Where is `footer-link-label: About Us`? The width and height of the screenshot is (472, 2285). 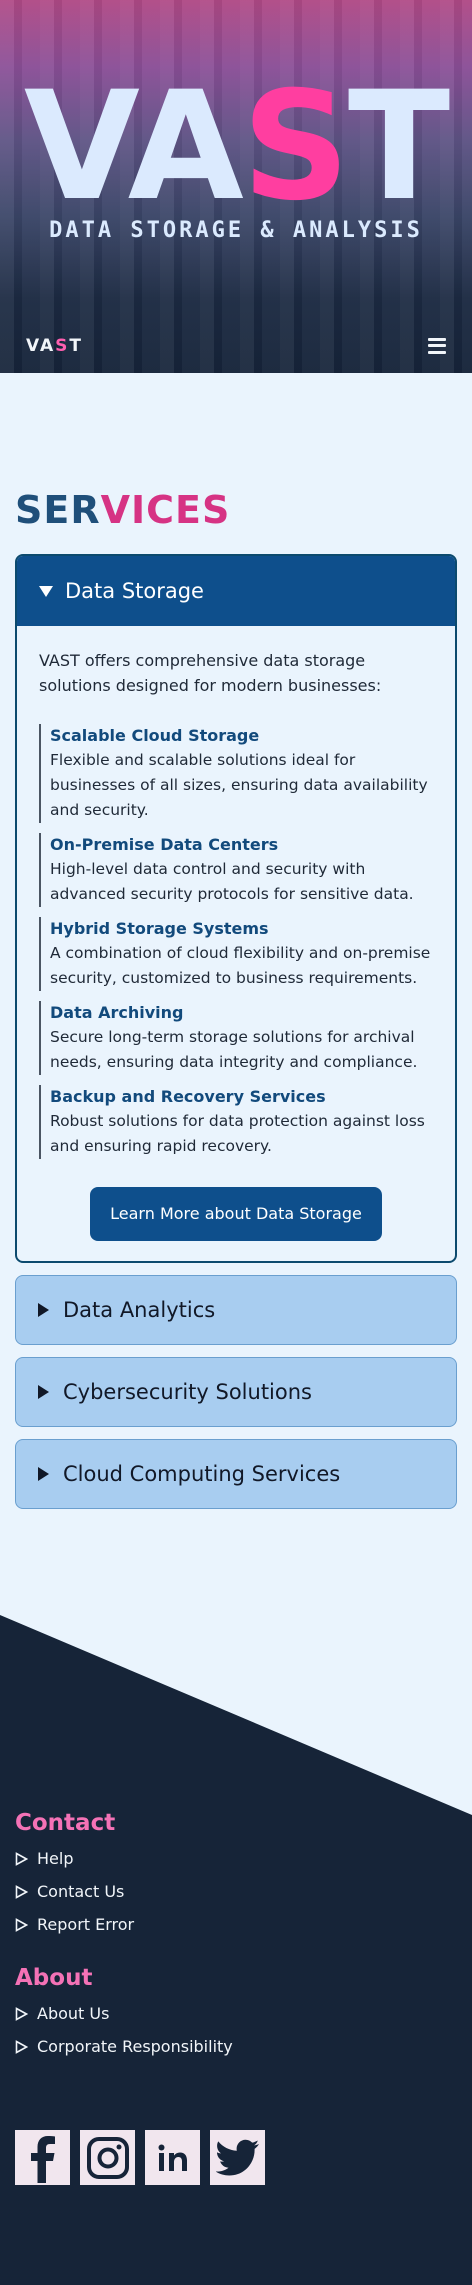
footer-link-label: About Us is located at coordinates (73, 2013).